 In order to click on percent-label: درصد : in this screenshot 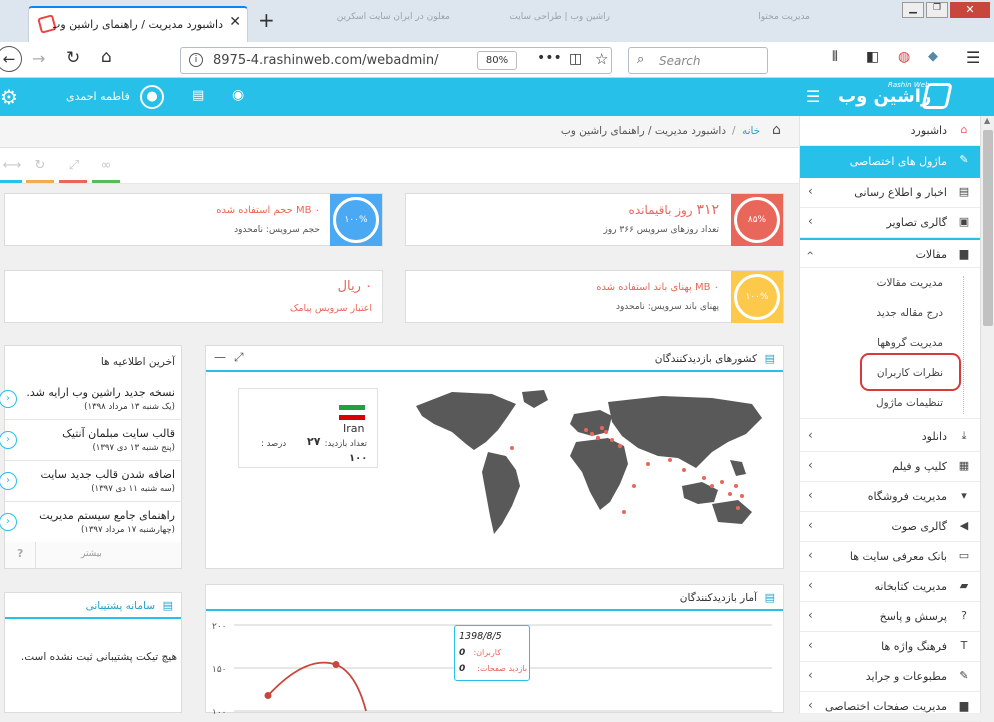, I will do `click(274, 444)`.